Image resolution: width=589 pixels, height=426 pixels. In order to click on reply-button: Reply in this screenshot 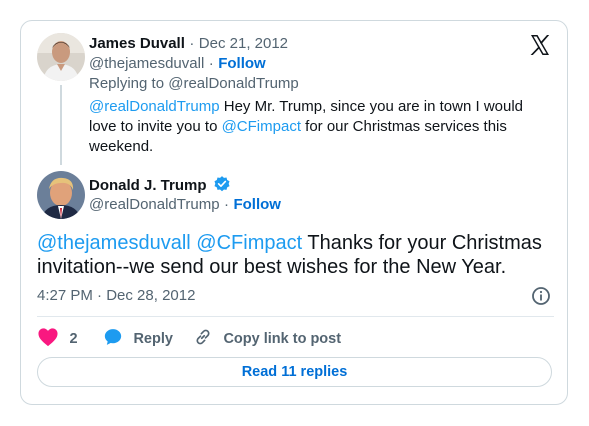, I will do `click(138, 337)`.